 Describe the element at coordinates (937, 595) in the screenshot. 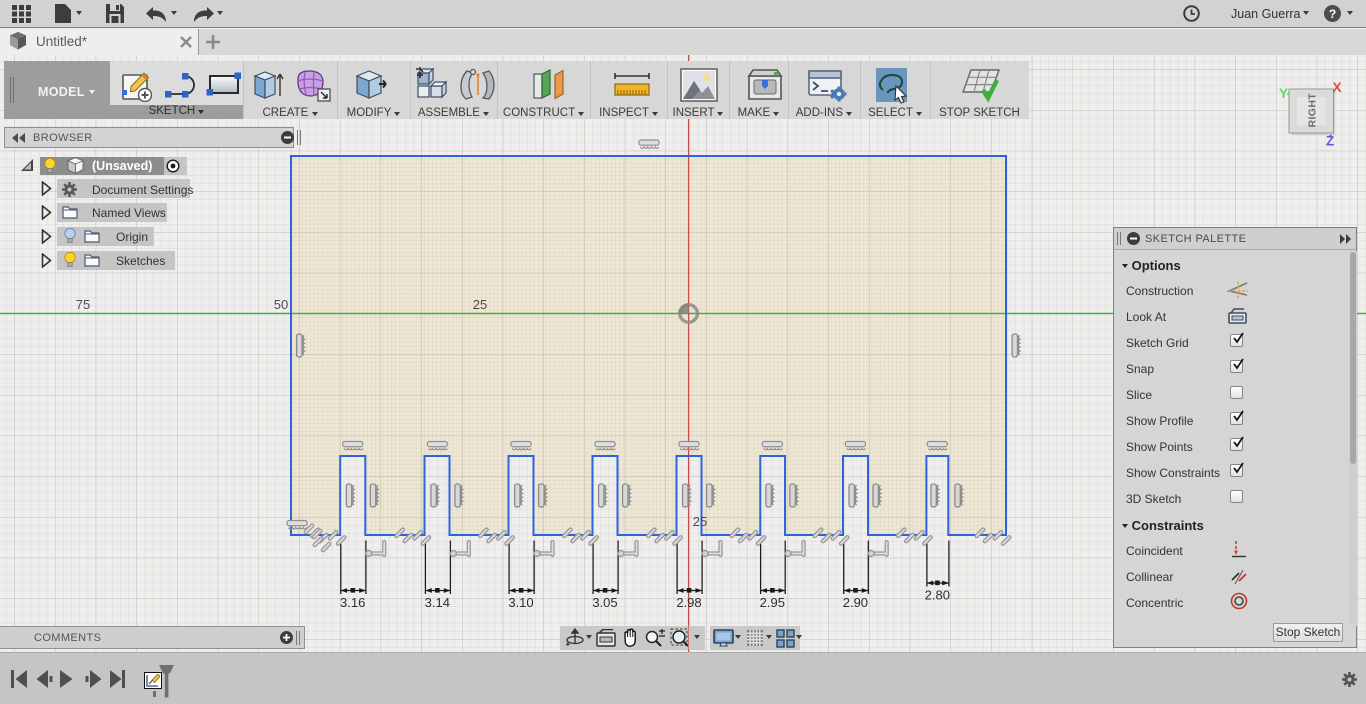

I see `svg-text: 2.80` at that location.